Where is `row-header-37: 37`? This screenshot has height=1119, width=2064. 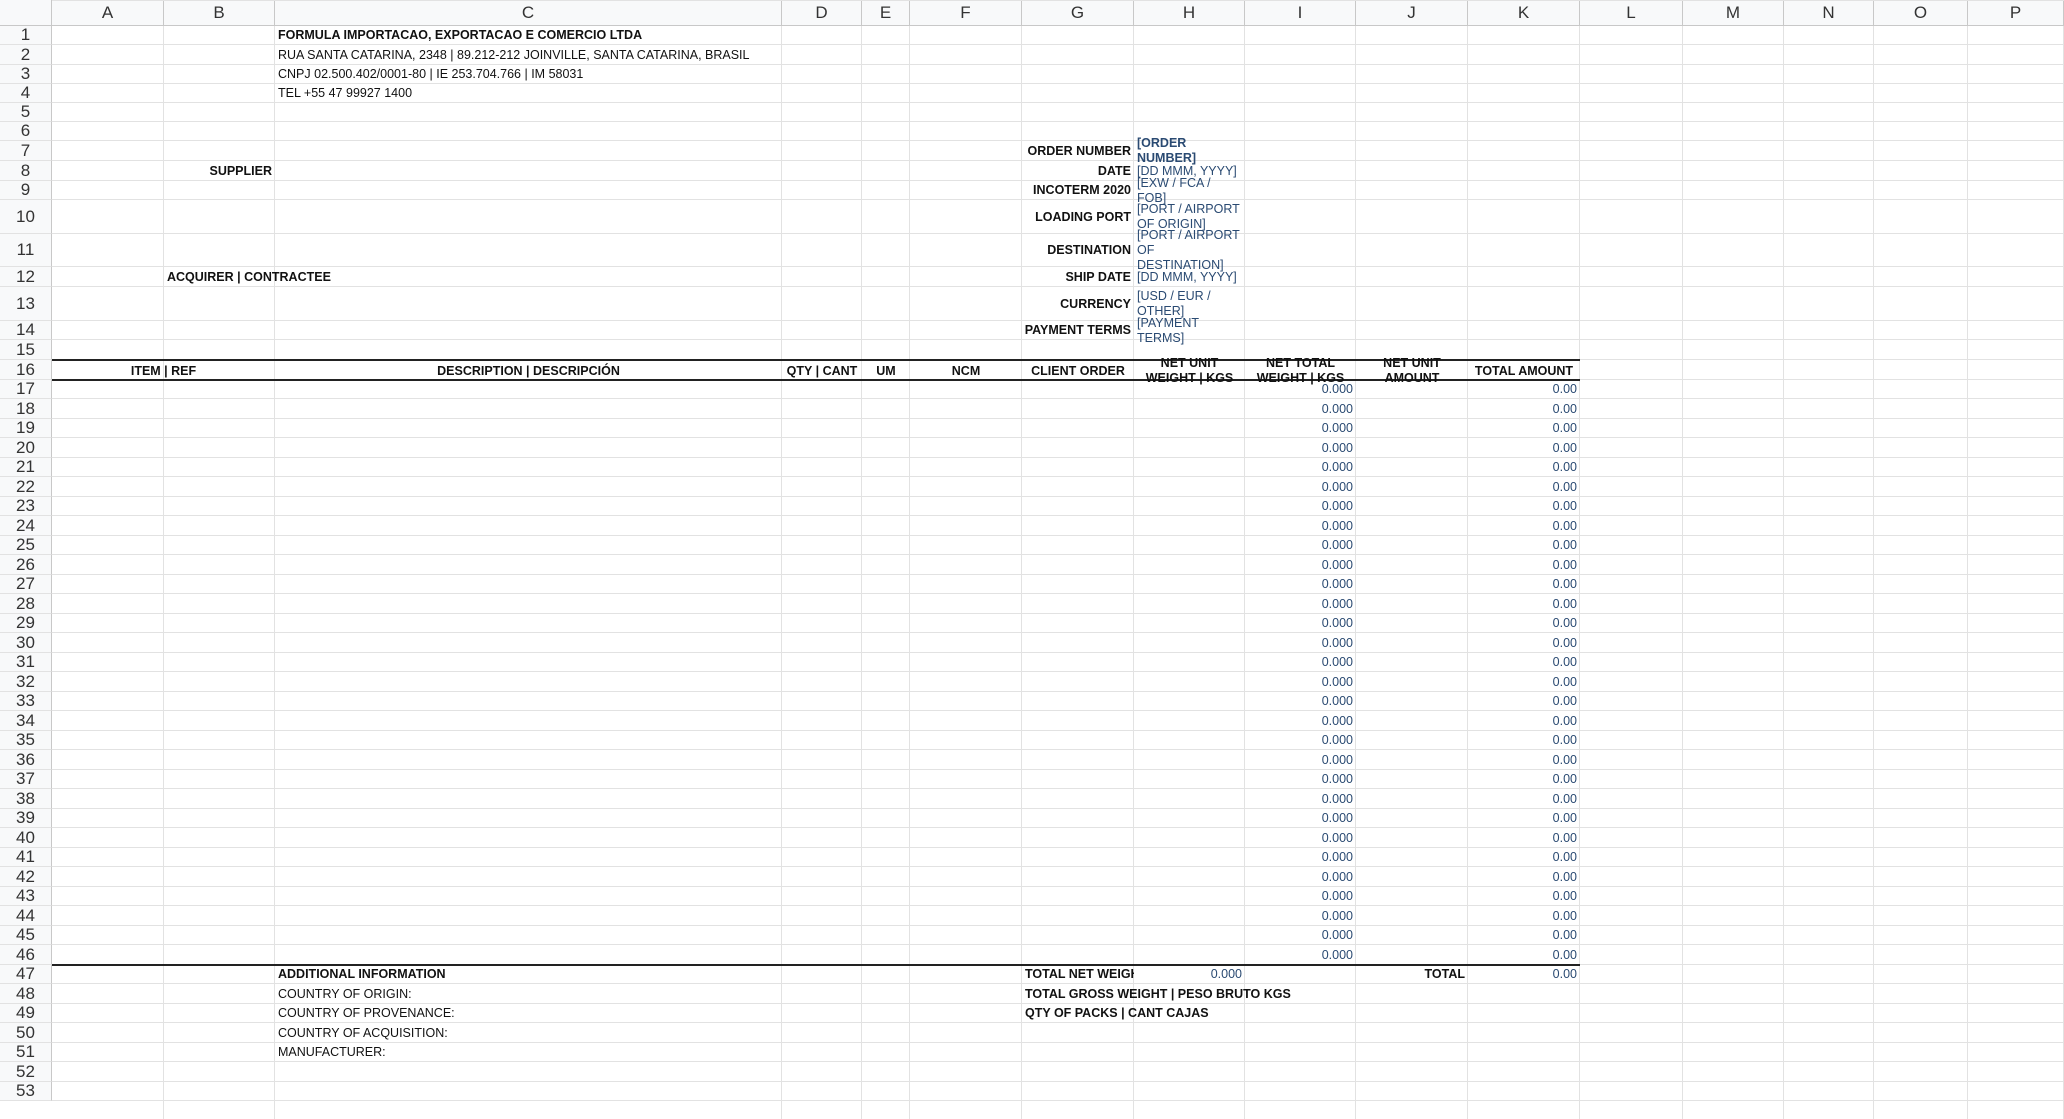
row-header-37: 37 is located at coordinates (26, 779).